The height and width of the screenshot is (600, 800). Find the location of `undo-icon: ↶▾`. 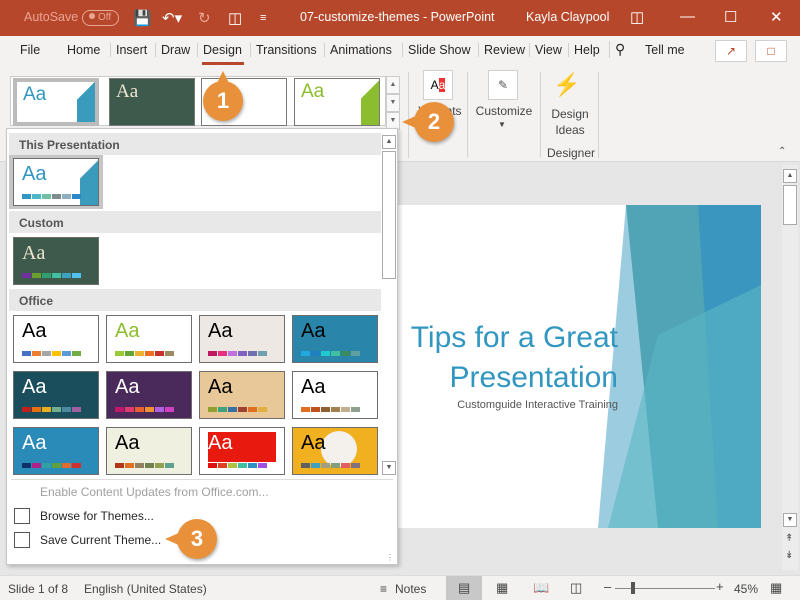

undo-icon: ↶▾ is located at coordinates (172, 18).